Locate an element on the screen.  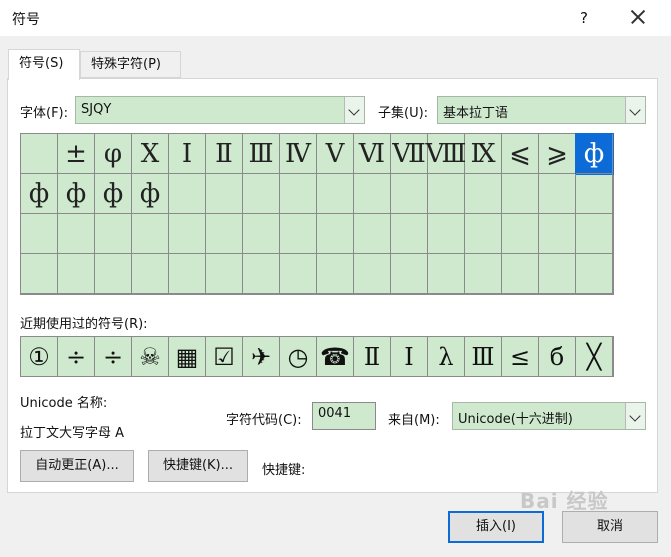
close-icon is located at coordinates (638, 17).